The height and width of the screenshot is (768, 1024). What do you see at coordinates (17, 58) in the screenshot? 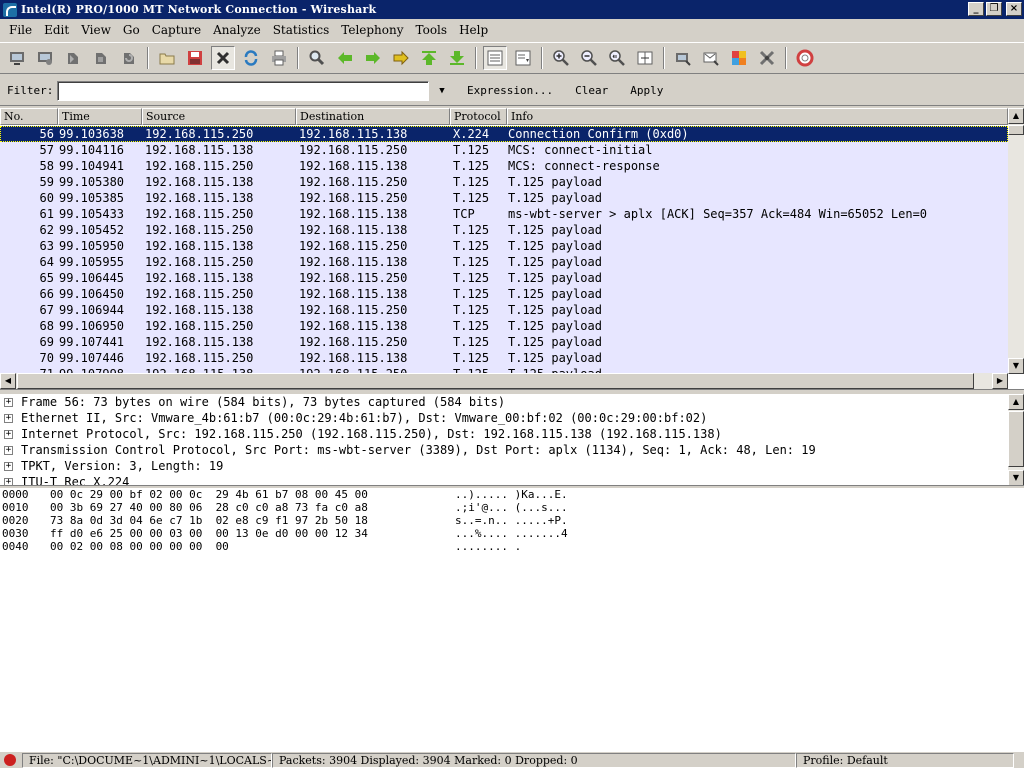
I see `interfaces-button` at bounding box center [17, 58].